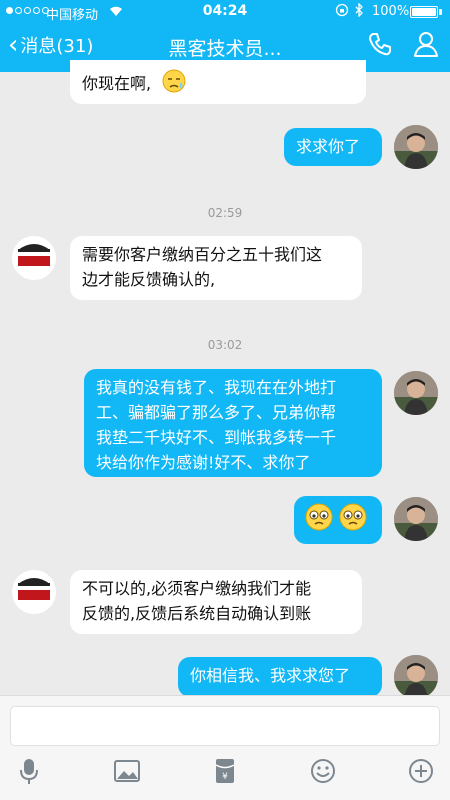 The image size is (450, 800). I want to click on message-bubble-me: 你相信我、我求求您了, so click(280, 677).